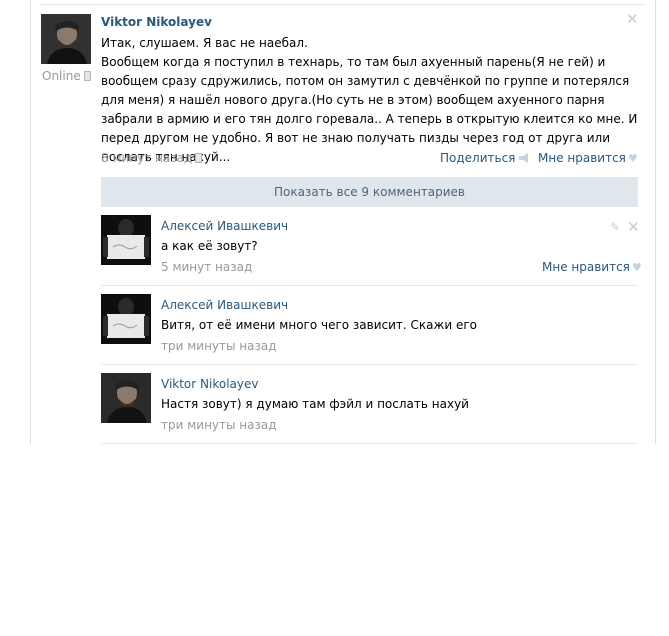 Image resolution: width=669 pixels, height=636 pixels. I want to click on comment-timestamp: 5 минут назад, so click(206, 267).